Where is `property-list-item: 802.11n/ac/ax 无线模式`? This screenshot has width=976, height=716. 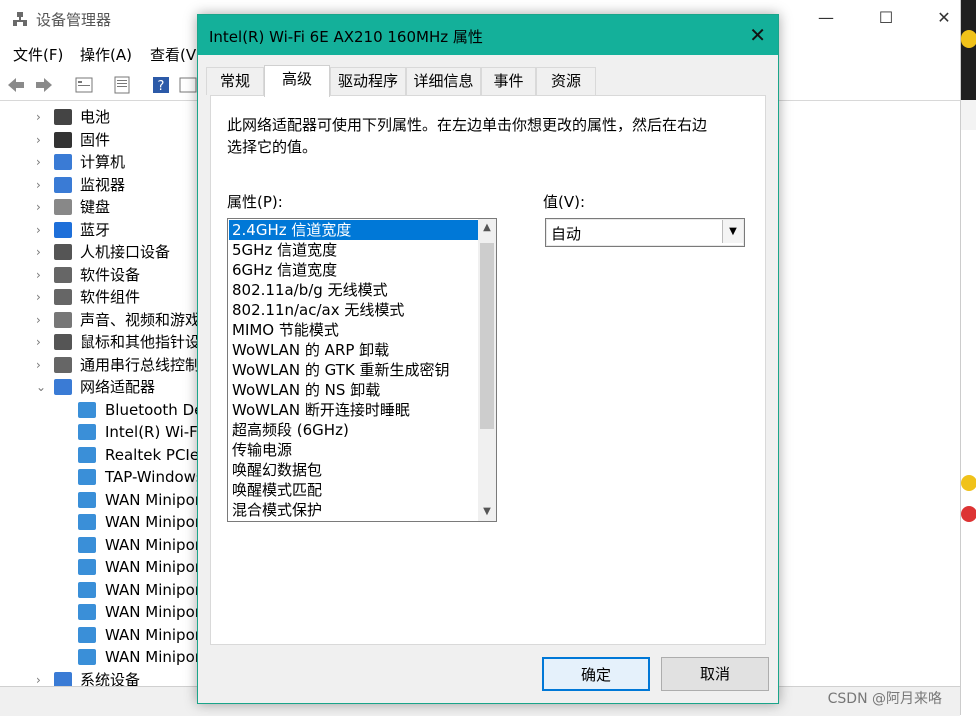 property-list-item: 802.11n/ac/ax 无线模式 is located at coordinates (353, 310).